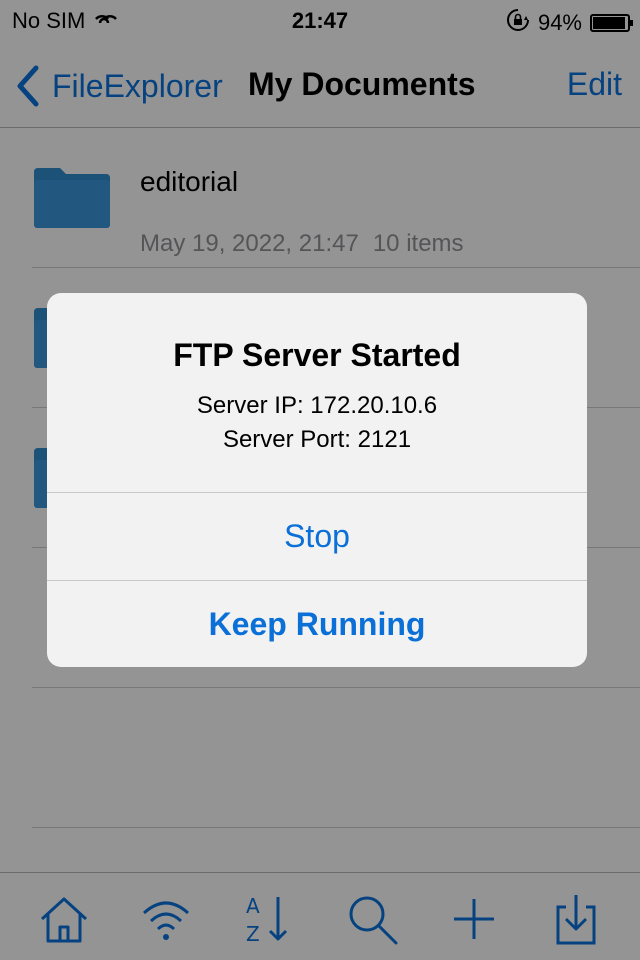 The height and width of the screenshot is (960, 640). Describe the element at coordinates (317, 623) in the screenshot. I see `keep-running-button: Keep Running` at that location.